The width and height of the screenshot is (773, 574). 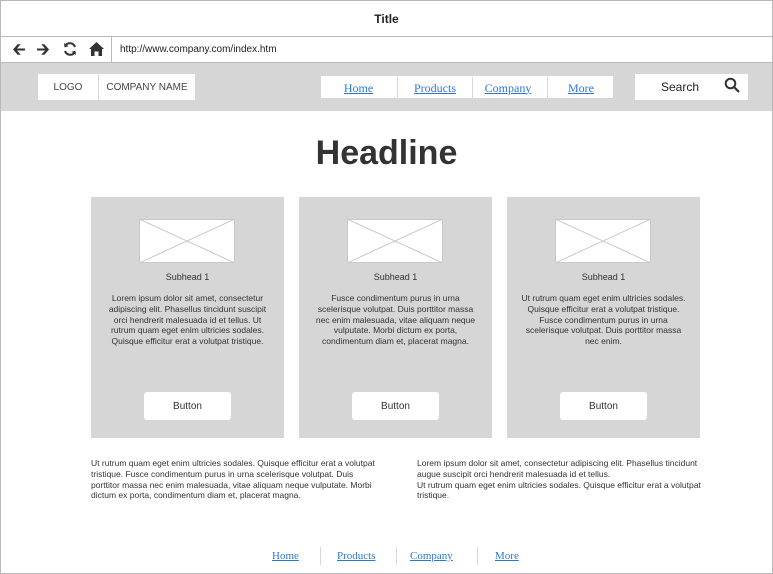 I want to click on forward-arrow-icon: 🡲, so click(x=43, y=49).